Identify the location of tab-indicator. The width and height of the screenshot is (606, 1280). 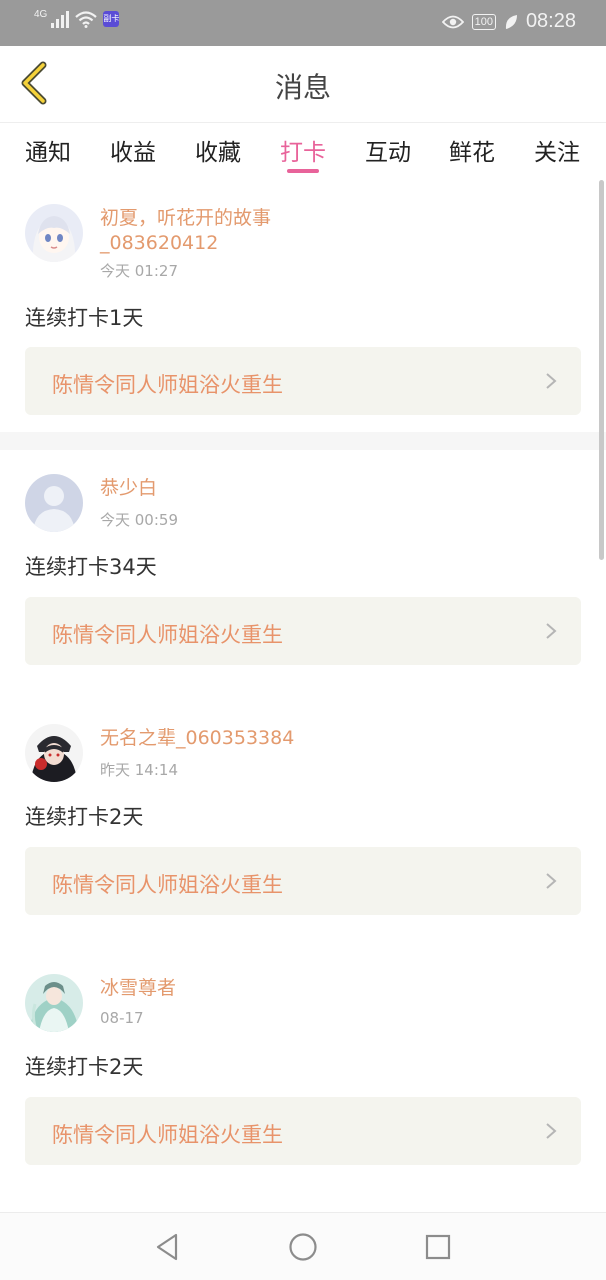
(303, 171).